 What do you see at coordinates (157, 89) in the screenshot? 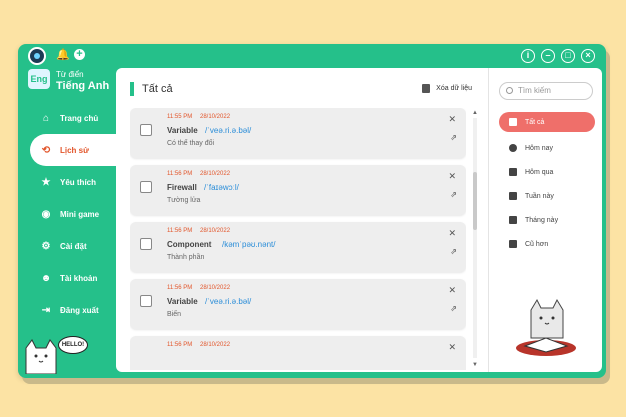
I see `page-title: Tất cả` at bounding box center [157, 89].